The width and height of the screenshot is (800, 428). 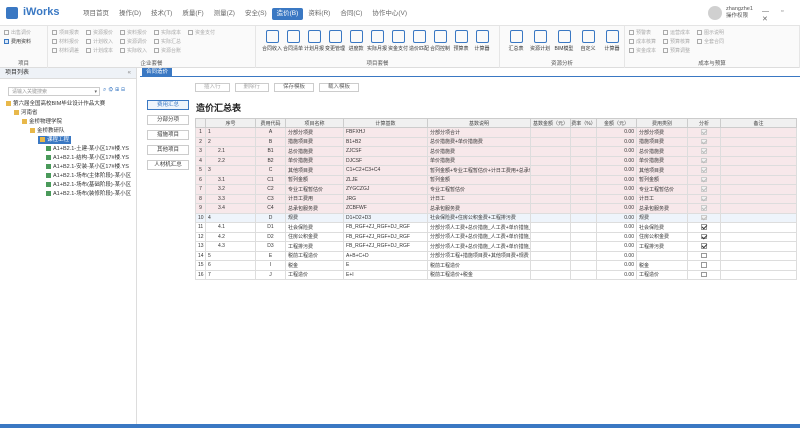 What do you see at coordinates (314, 208) in the screenshot?
I see `cell-name: 总承包服务费` at bounding box center [314, 208].